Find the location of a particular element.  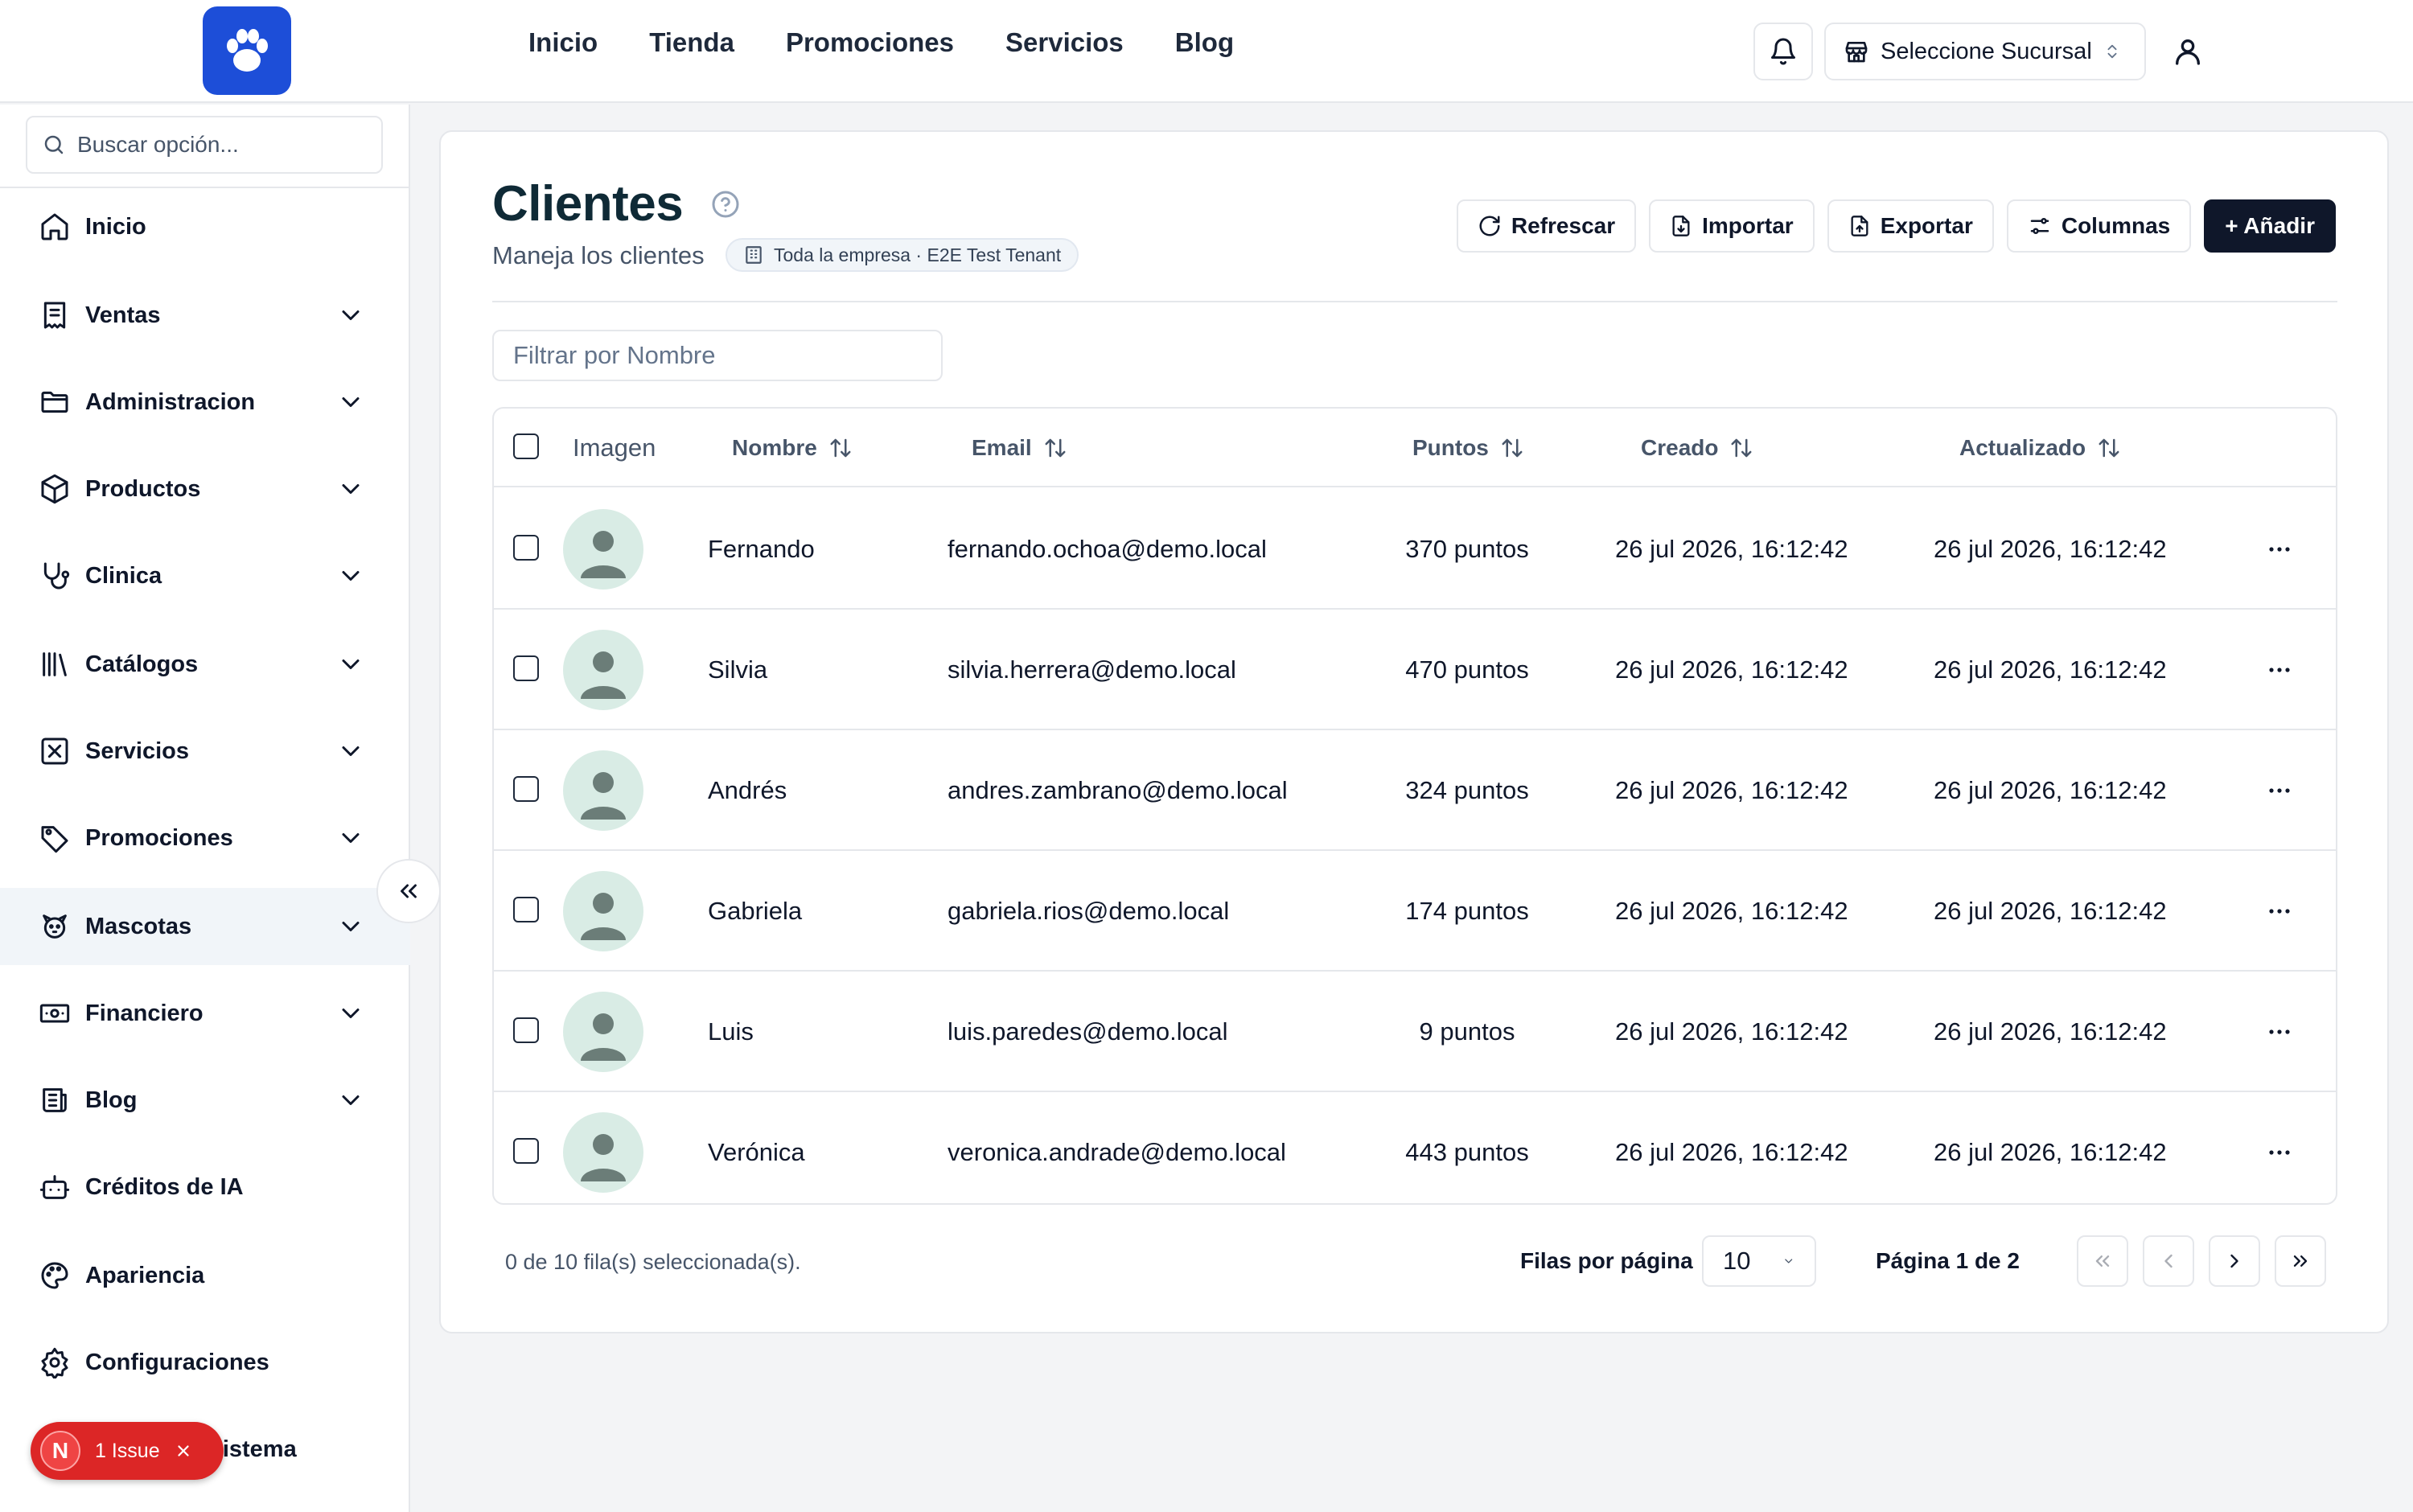

import-button: Importar is located at coordinates (1732, 226).